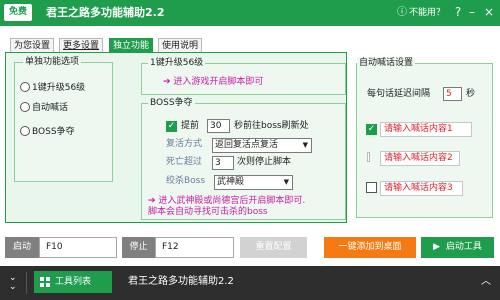 The width and height of the screenshot is (500, 300). What do you see at coordinates (472, 12) in the screenshot?
I see `minimize-icon: –` at bounding box center [472, 12].